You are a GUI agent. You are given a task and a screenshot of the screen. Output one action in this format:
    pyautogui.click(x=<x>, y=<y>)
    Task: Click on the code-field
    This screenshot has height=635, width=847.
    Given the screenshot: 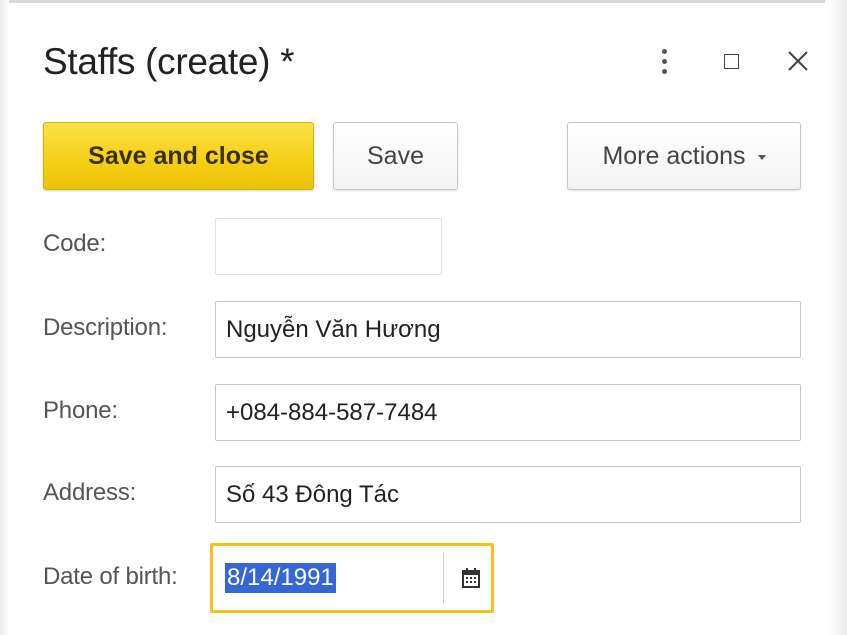 What is the action you would take?
    pyautogui.click(x=328, y=246)
    